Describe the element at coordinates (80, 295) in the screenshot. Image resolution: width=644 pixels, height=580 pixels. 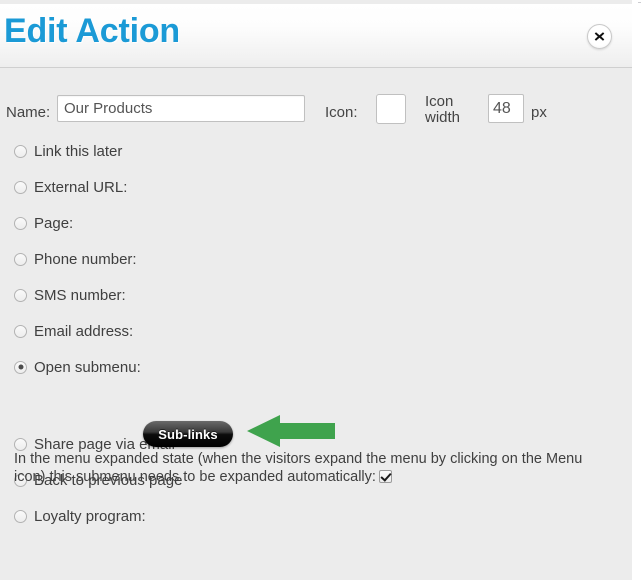
I see `option-label: SMS number:` at that location.